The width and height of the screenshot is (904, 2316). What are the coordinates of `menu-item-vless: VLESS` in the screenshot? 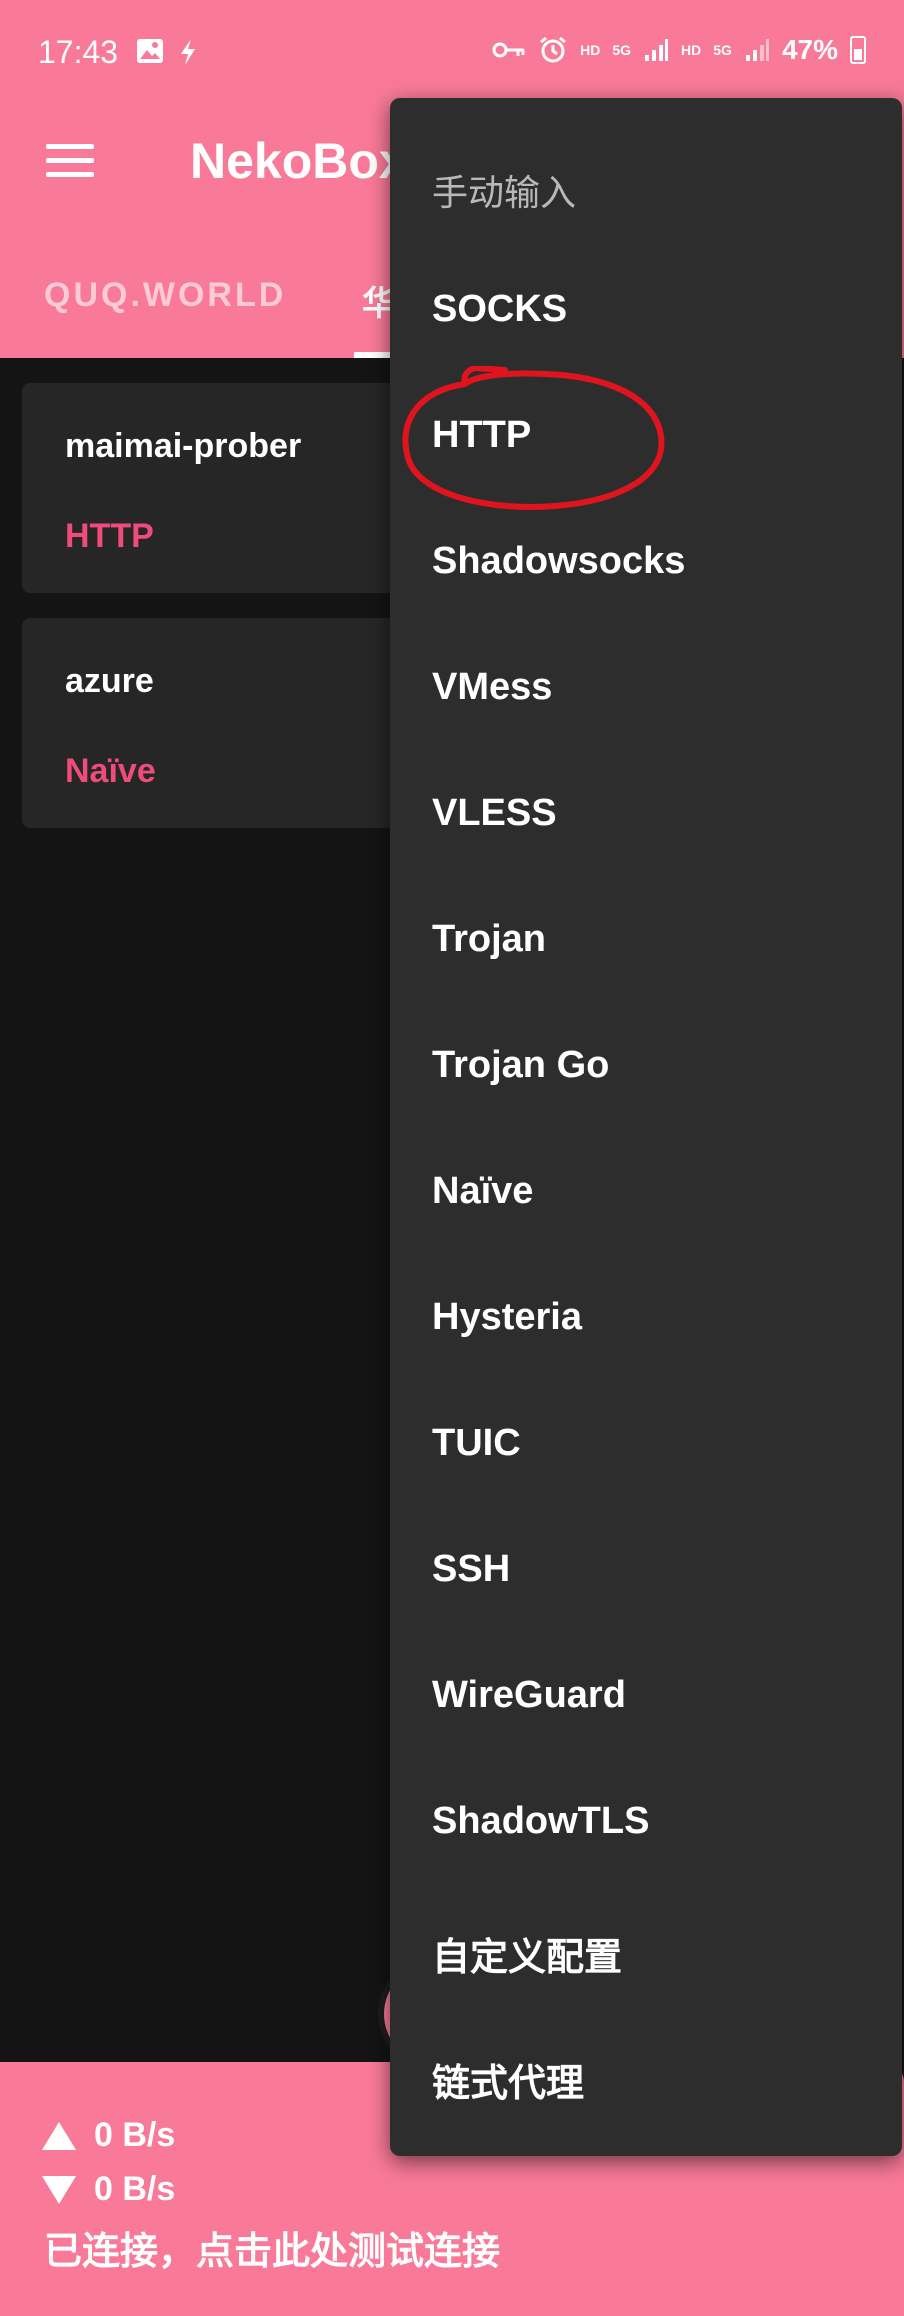 It's located at (494, 813).